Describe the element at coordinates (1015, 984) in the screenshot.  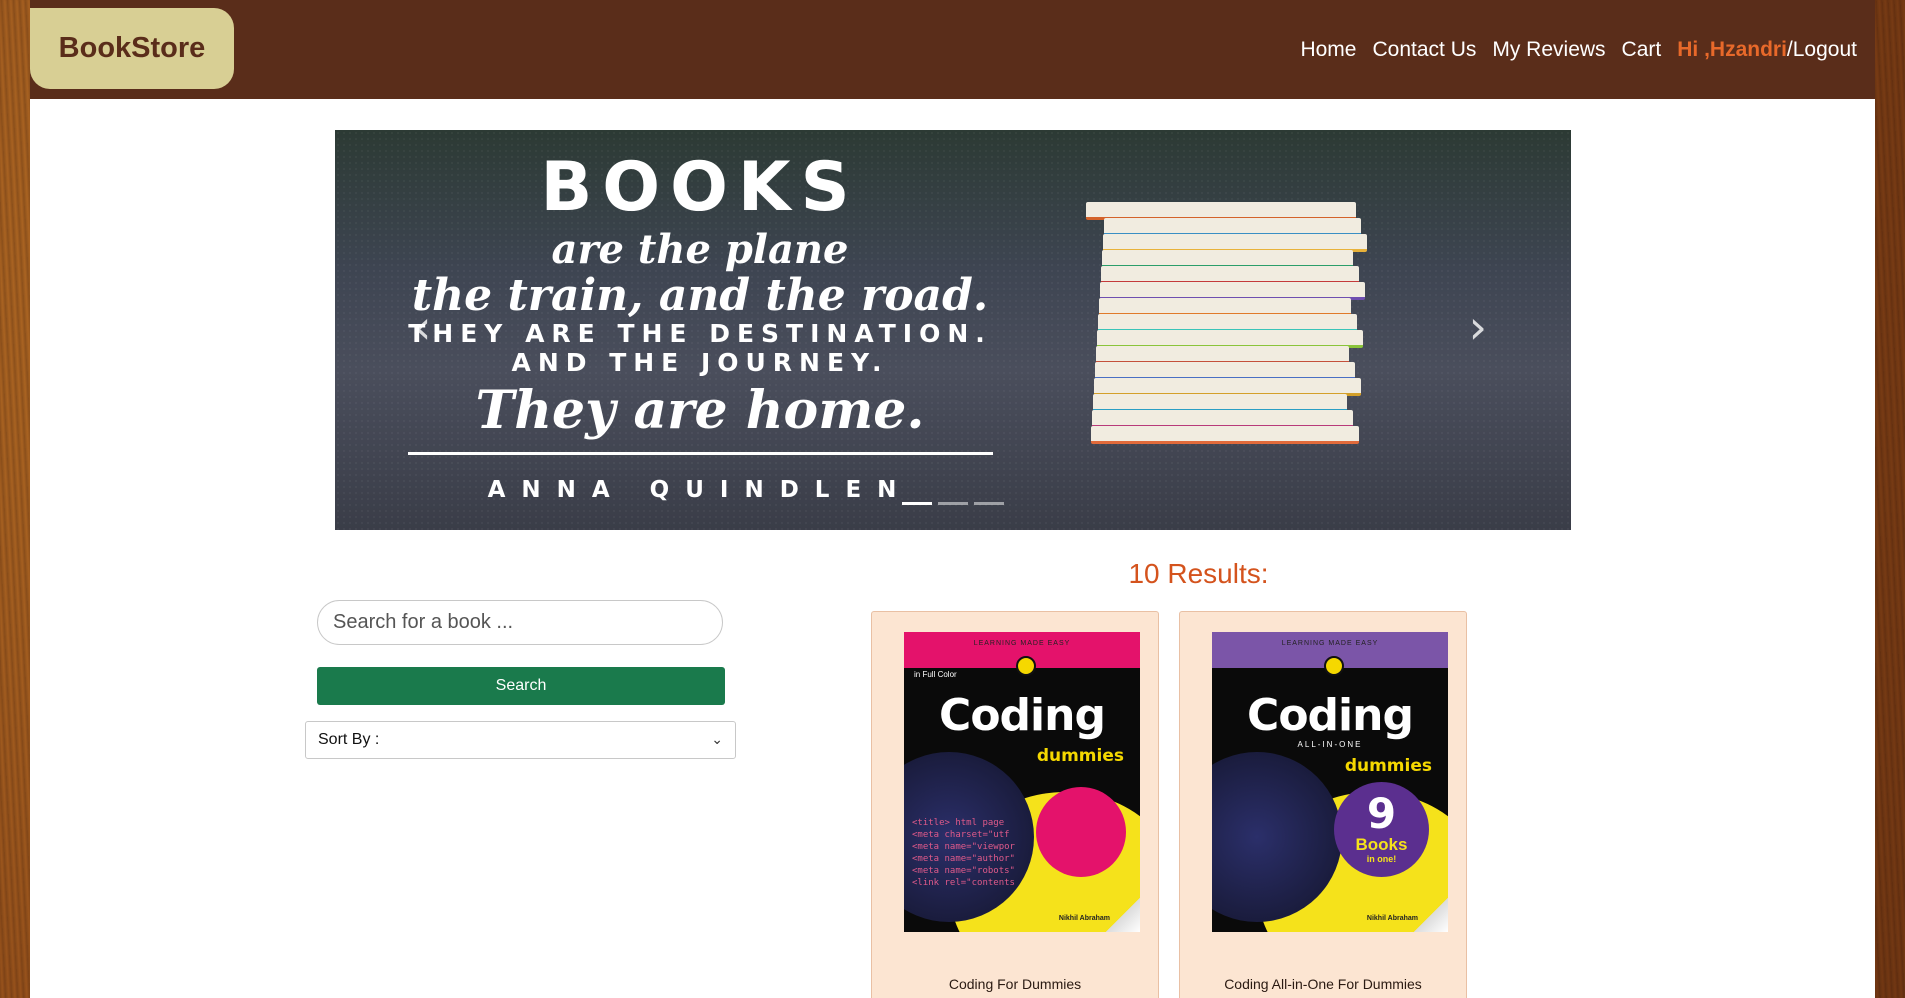
I see `book-title: Coding For Dummies` at that location.